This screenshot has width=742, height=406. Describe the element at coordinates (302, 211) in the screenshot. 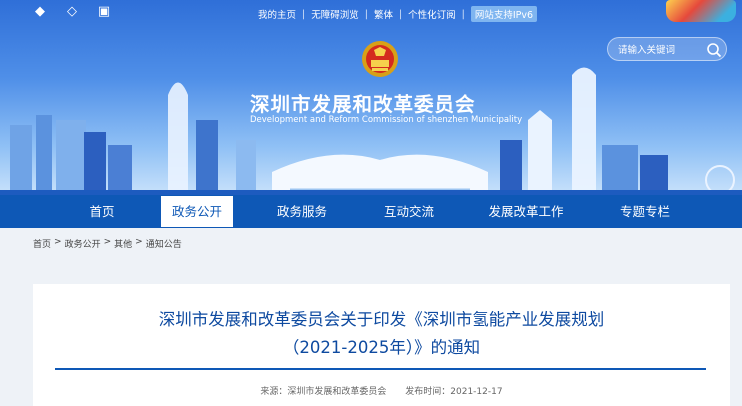

I see `nav-gov-services: 政务服务` at that location.